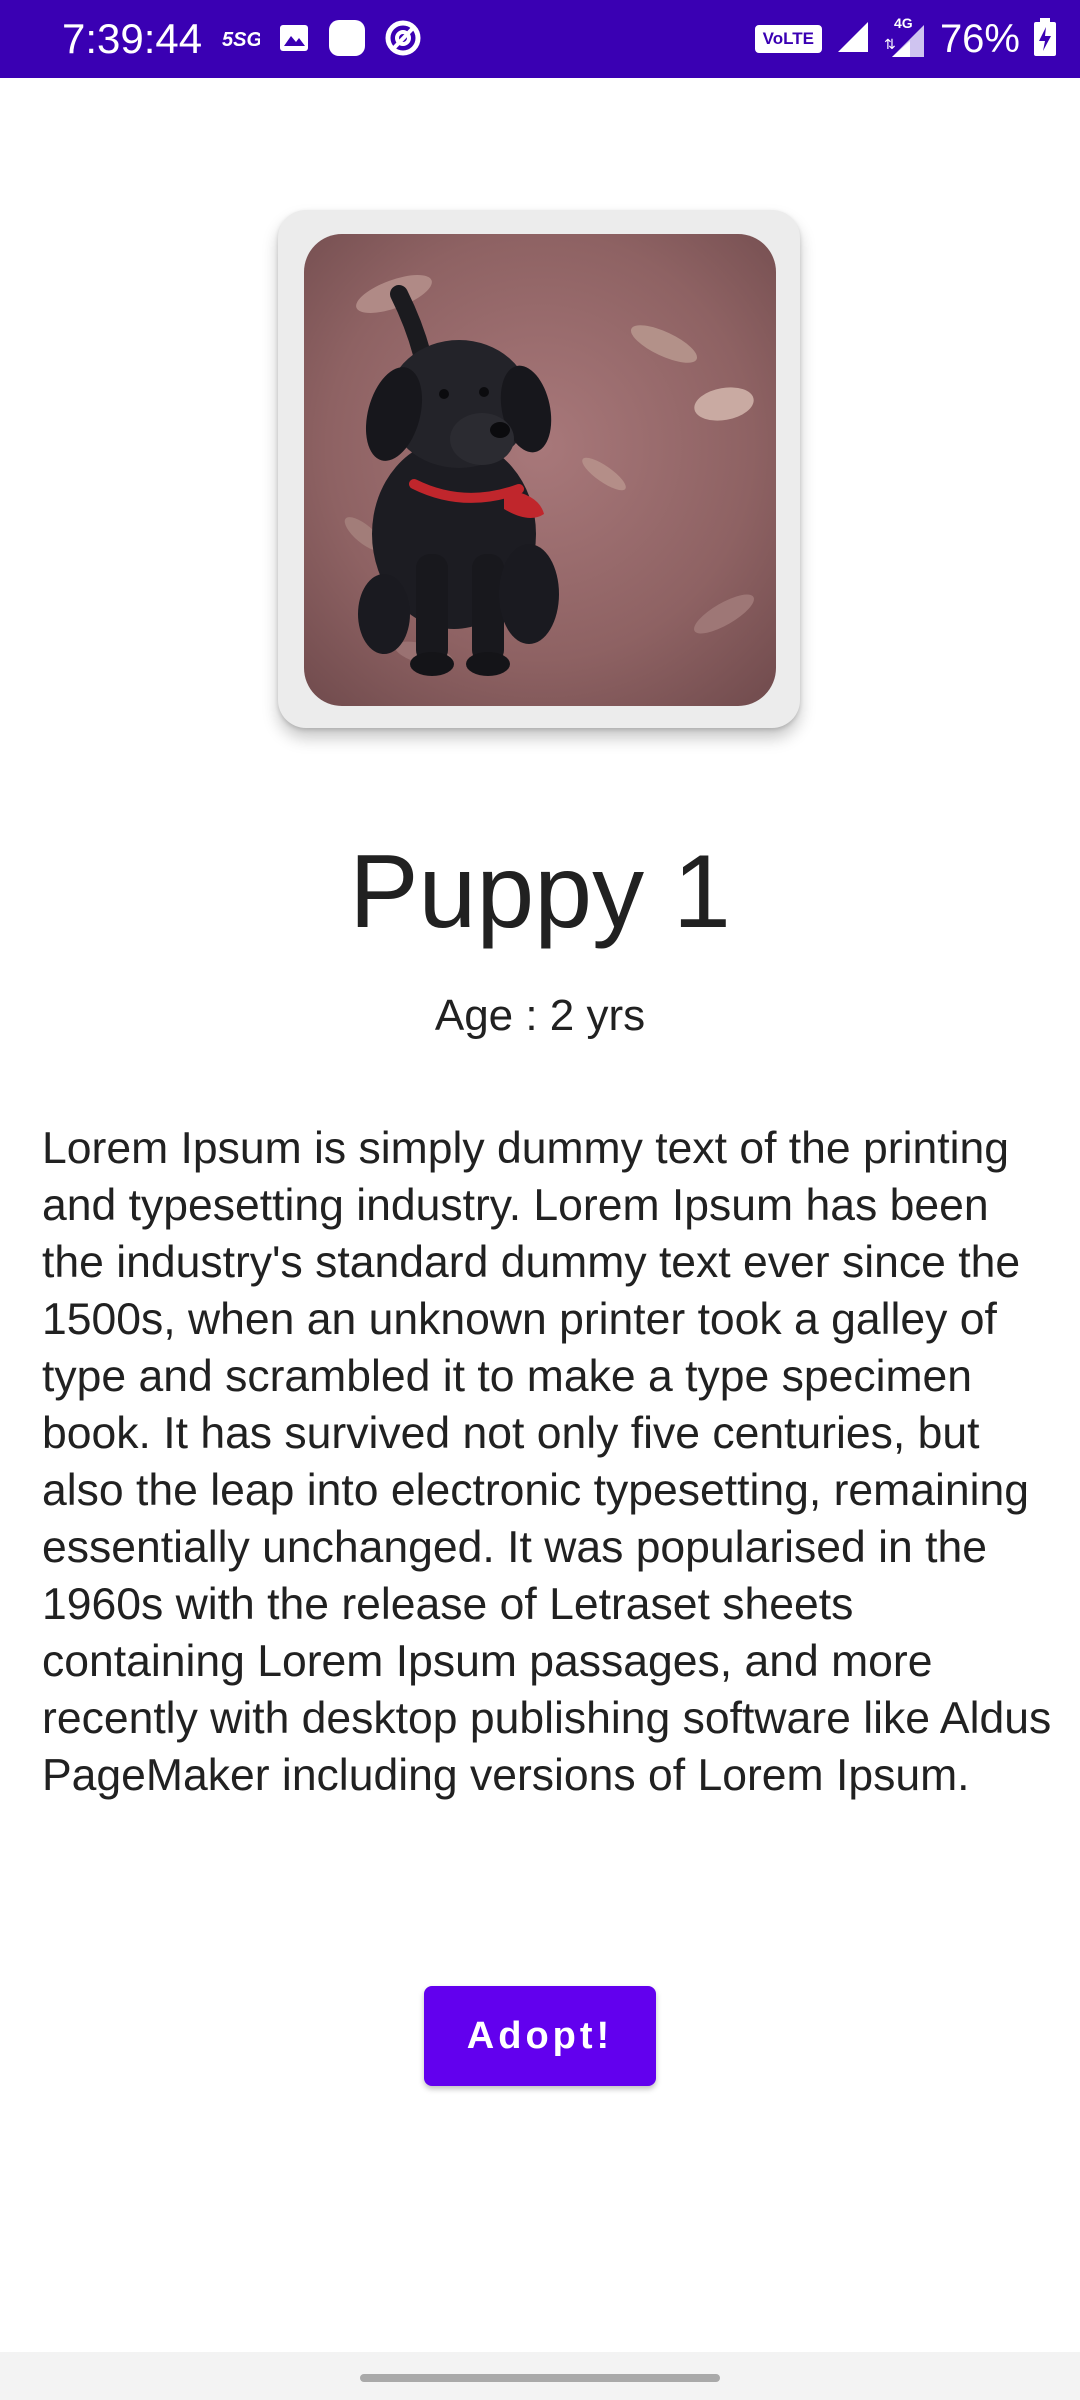 Image resolution: width=1080 pixels, height=2400 pixels. I want to click on app-icon, so click(347, 40).